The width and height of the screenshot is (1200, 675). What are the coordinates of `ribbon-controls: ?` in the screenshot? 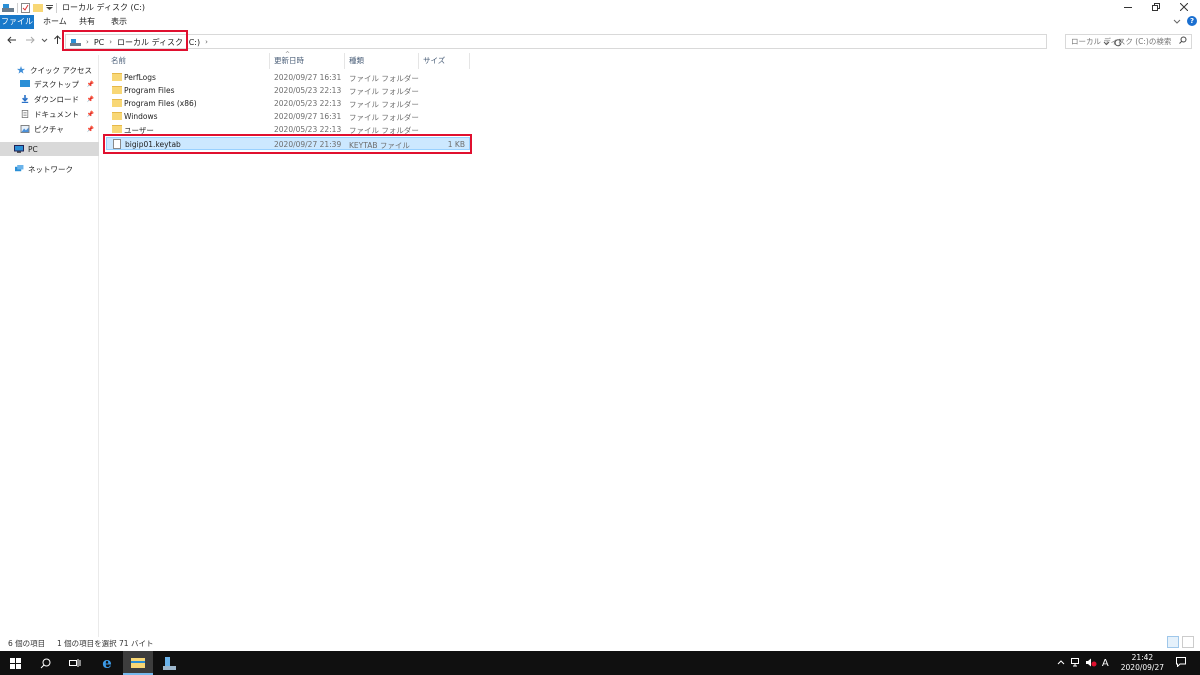 It's located at (1185, 21).